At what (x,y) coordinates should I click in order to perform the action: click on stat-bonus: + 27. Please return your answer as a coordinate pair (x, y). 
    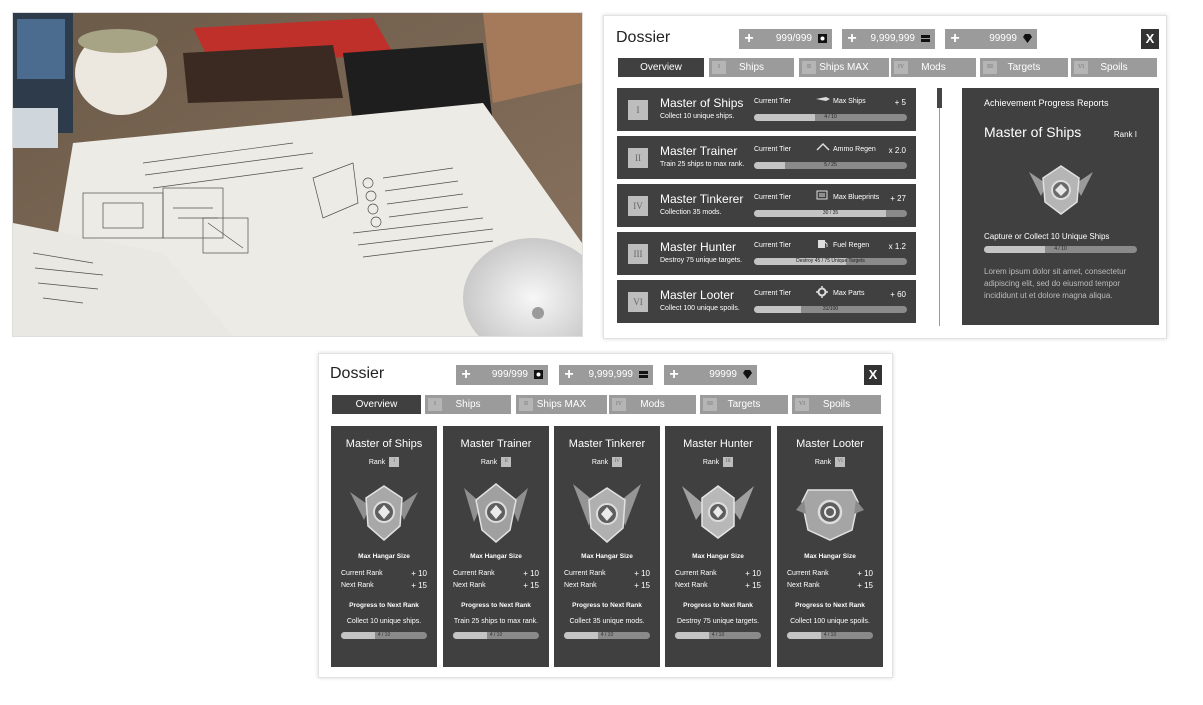
    Looking at the image, I should click on (898, 198).